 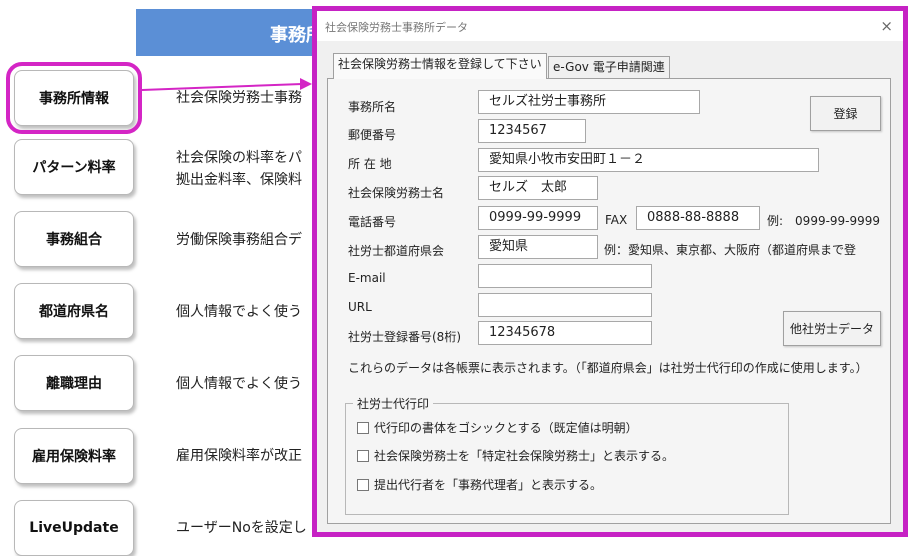 I want to click on email-field, so click(x=565, y=276).